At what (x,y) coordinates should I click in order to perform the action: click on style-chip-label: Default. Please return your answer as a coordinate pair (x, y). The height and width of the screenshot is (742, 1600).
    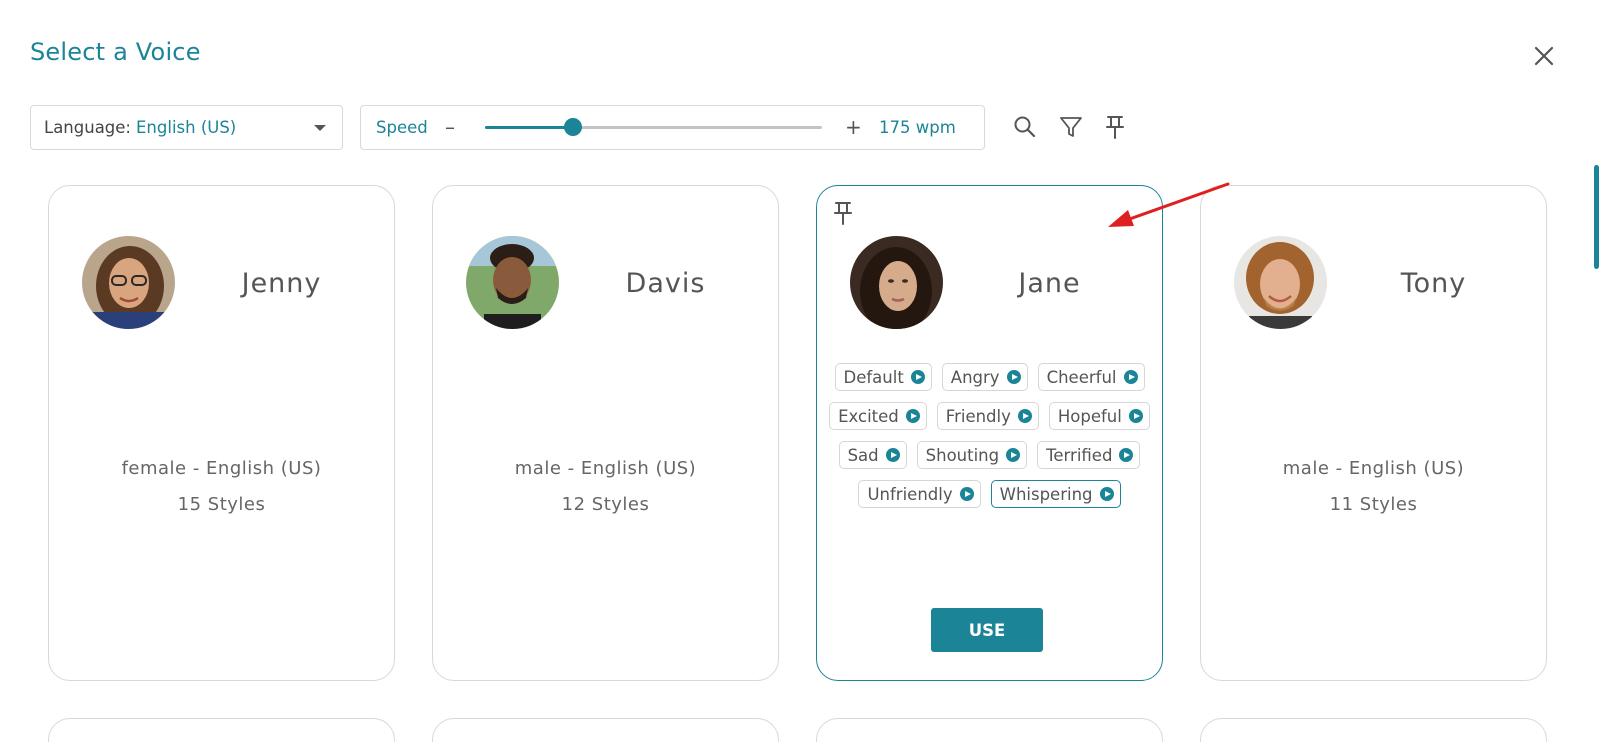
    Looking at the image, I should click on (873, 377).